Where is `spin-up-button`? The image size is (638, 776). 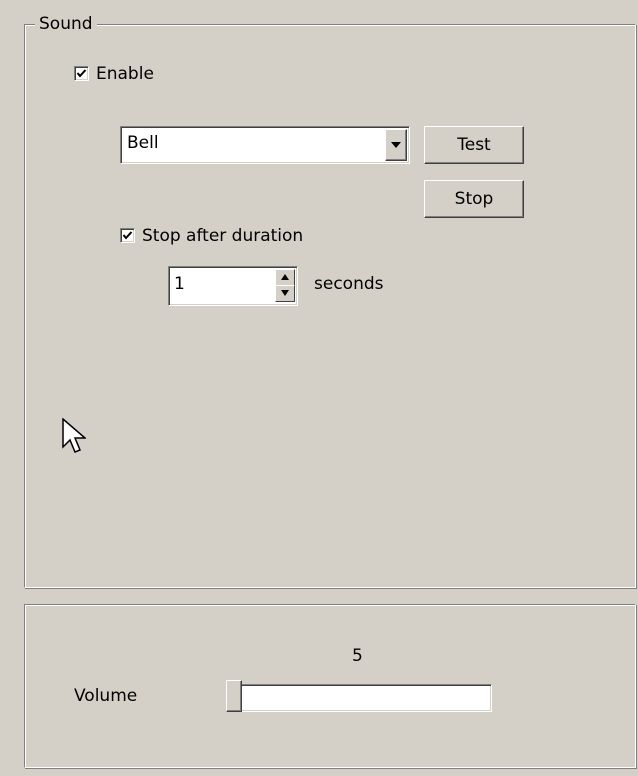
spin-up-button is located at coordinates (285, 277).